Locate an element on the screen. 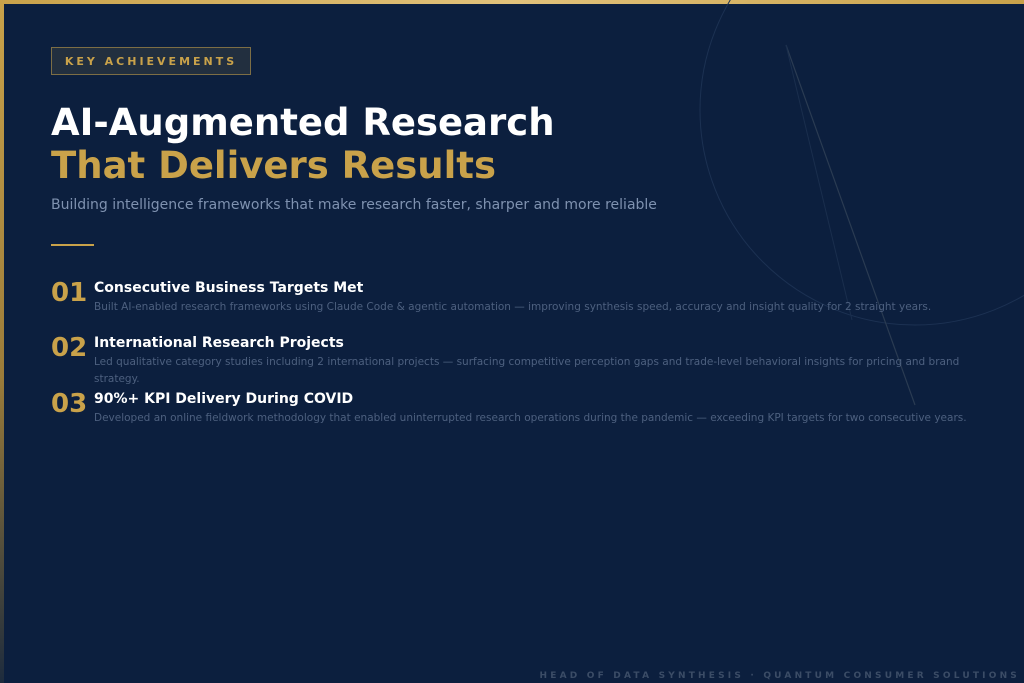 The height and width of the screenshot is (683, 1024). achievement-title: International Research Projects is located at coordinates (219, 343).